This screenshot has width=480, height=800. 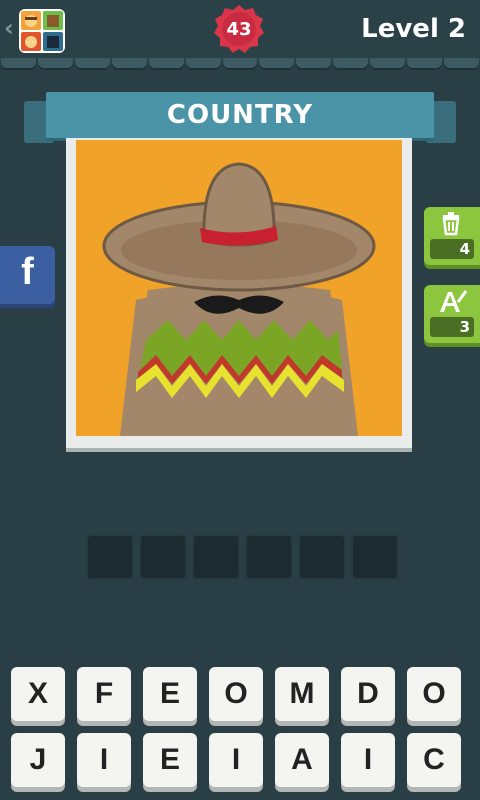 I want to click on letter-key: F, so click(x=104, y=694).